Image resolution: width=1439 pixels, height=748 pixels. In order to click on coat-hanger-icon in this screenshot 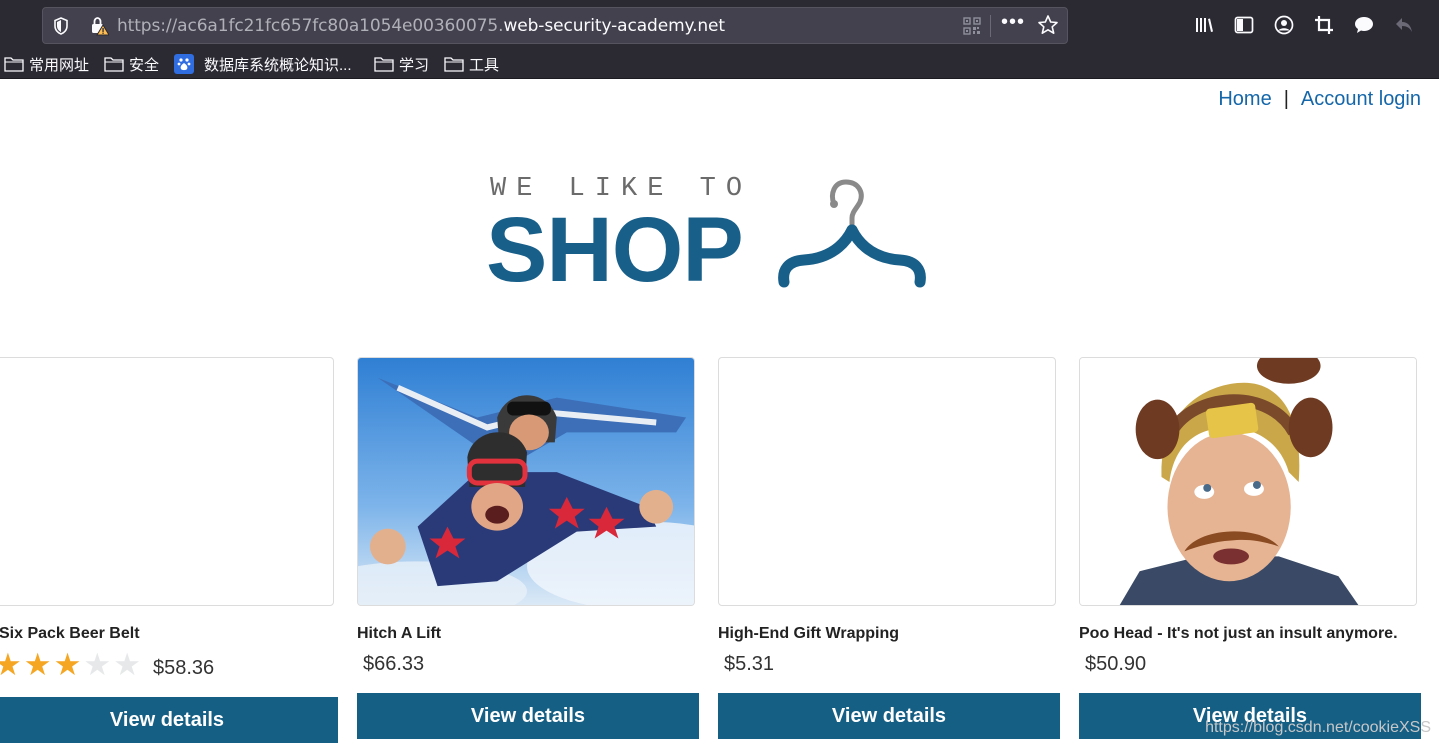, I will do `click(852, 233)`.